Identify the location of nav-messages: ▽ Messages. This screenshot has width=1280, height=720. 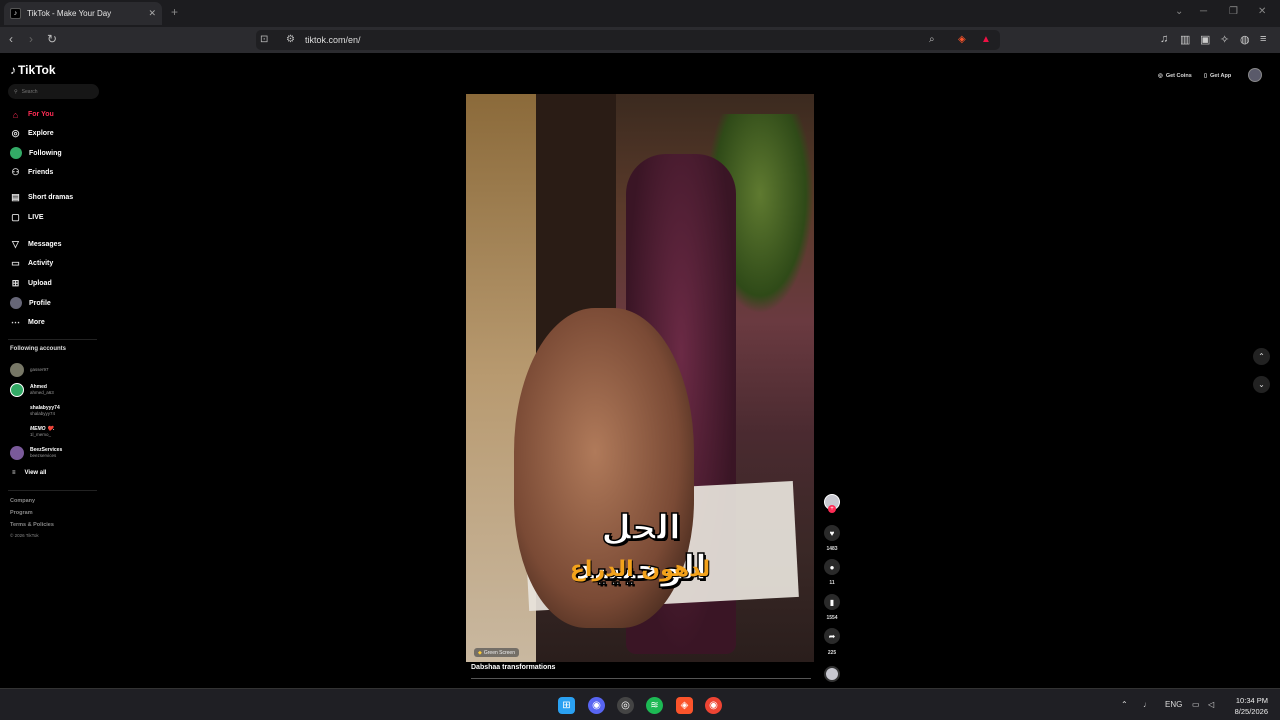
(35, 244).